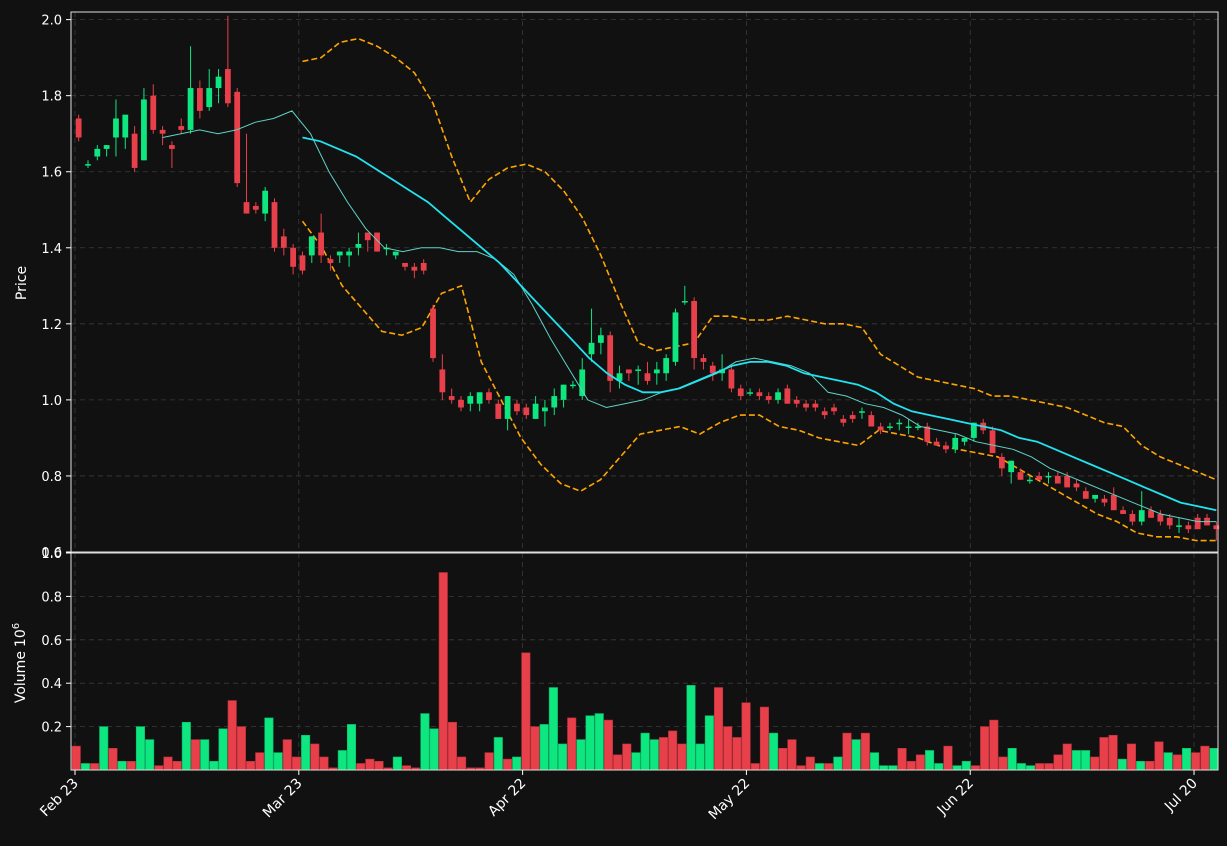  I want to click on volume-tick-label: 0.2, so click(51, 728).